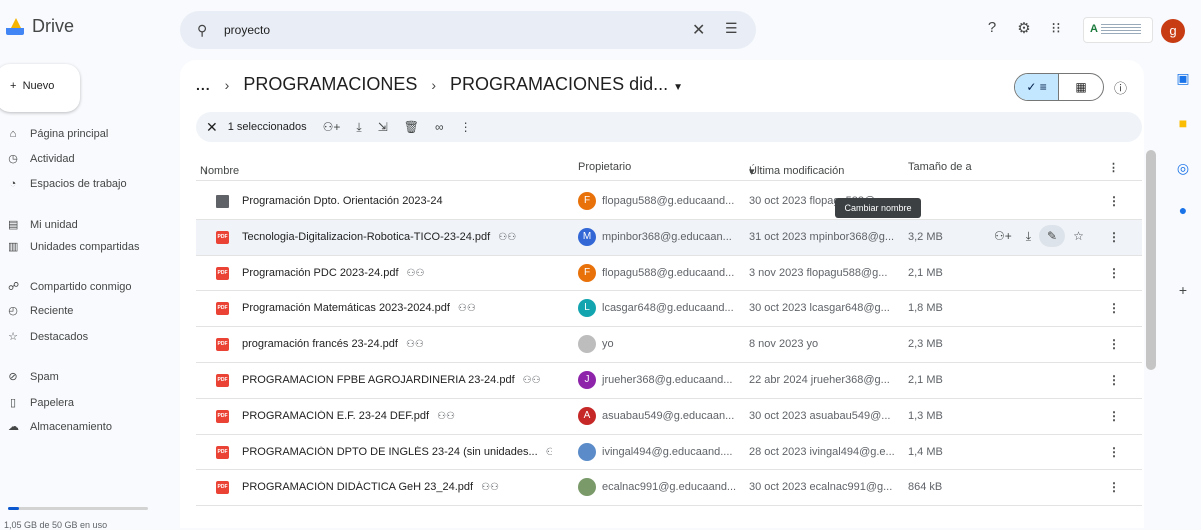 The height and width of the screenshot is (530, 1201). Describe the element at coordinates (359, 308) in the screenshot. I see `file-name: Programación Matemáticas 2023-2024.pdf ⚇⚇` at that location.